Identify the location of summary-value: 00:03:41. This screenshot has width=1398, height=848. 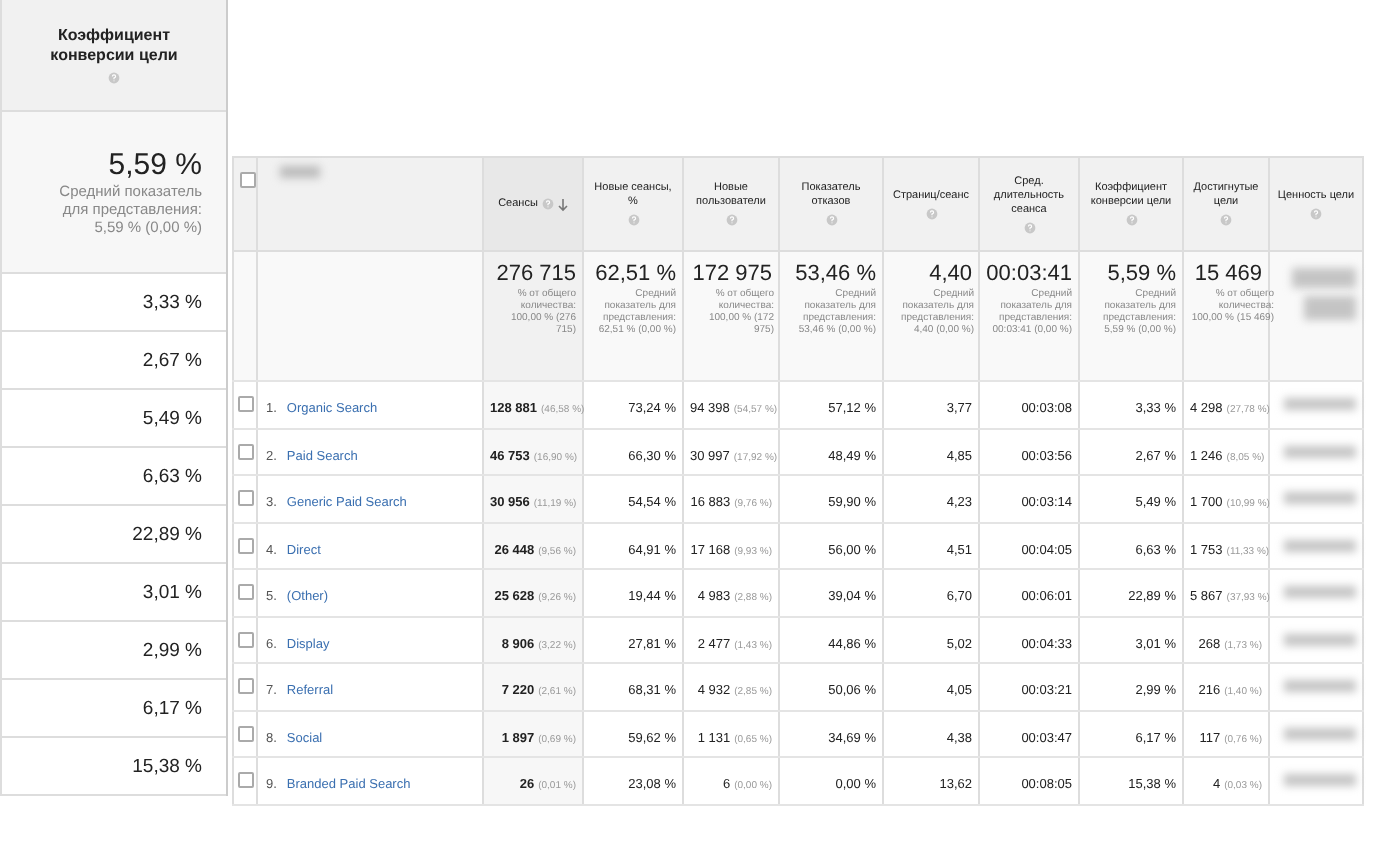
(1029, 274).